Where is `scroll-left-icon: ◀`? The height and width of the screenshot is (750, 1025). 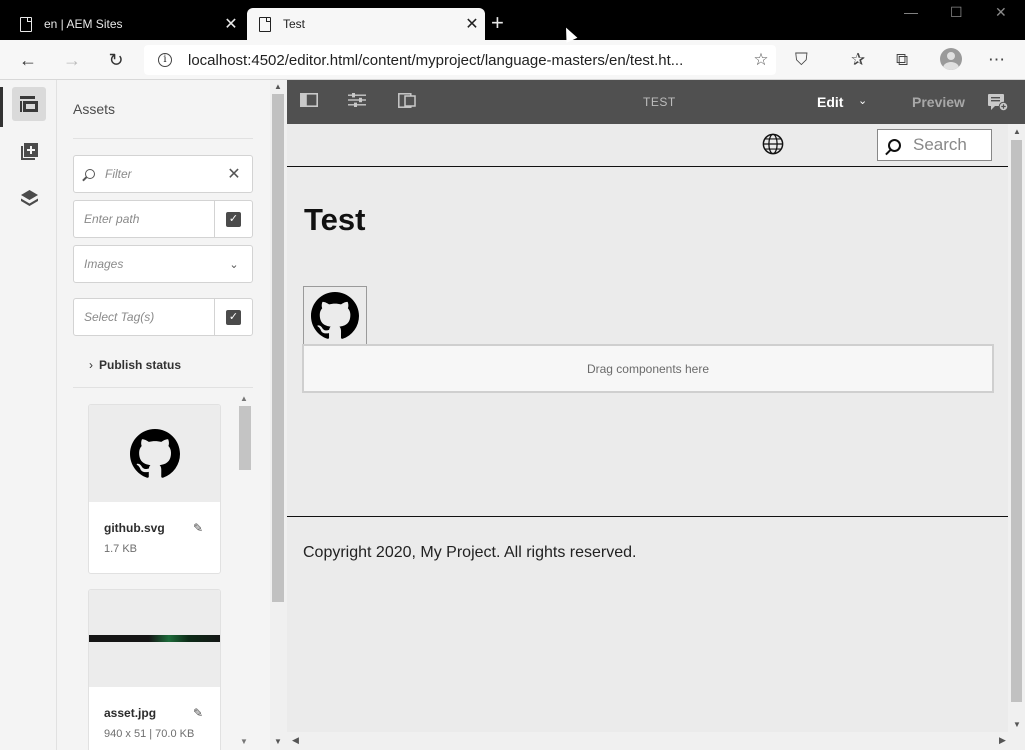
scroll-left-icon: ◀ is located at coordinates (295, 740).